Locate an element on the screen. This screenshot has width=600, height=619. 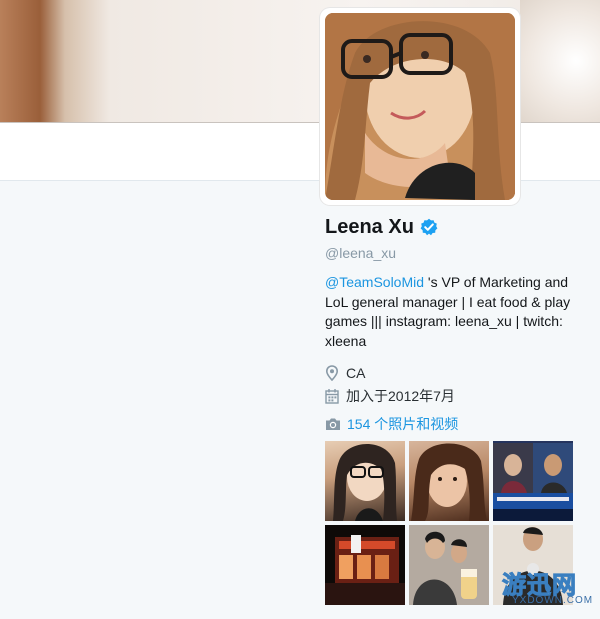
photos-videos-link: 154 个照片和视频 is located at coordinates (391, 424).